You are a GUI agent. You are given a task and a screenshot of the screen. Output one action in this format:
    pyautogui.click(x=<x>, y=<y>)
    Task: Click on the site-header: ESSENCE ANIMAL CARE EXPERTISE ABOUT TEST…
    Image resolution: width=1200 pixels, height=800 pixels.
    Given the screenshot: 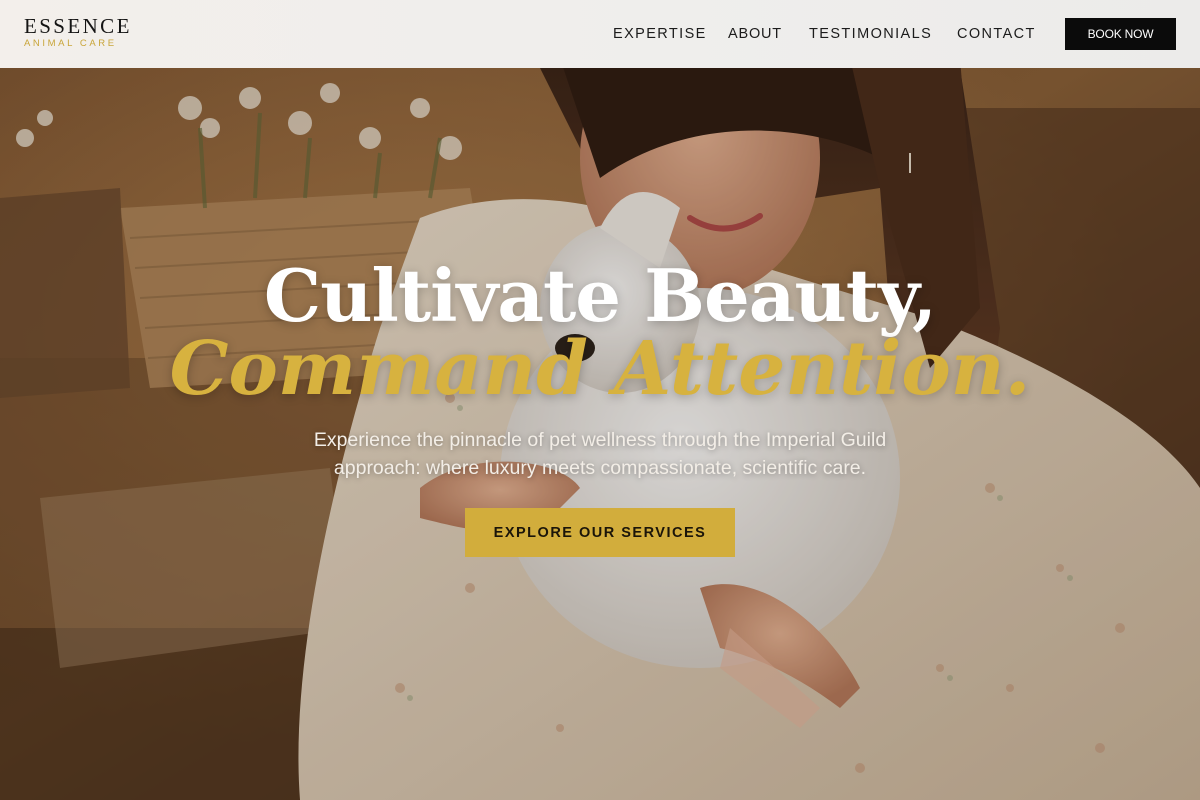 What is the action you would take?
    pyautogui.click(x=600, y=34)
    